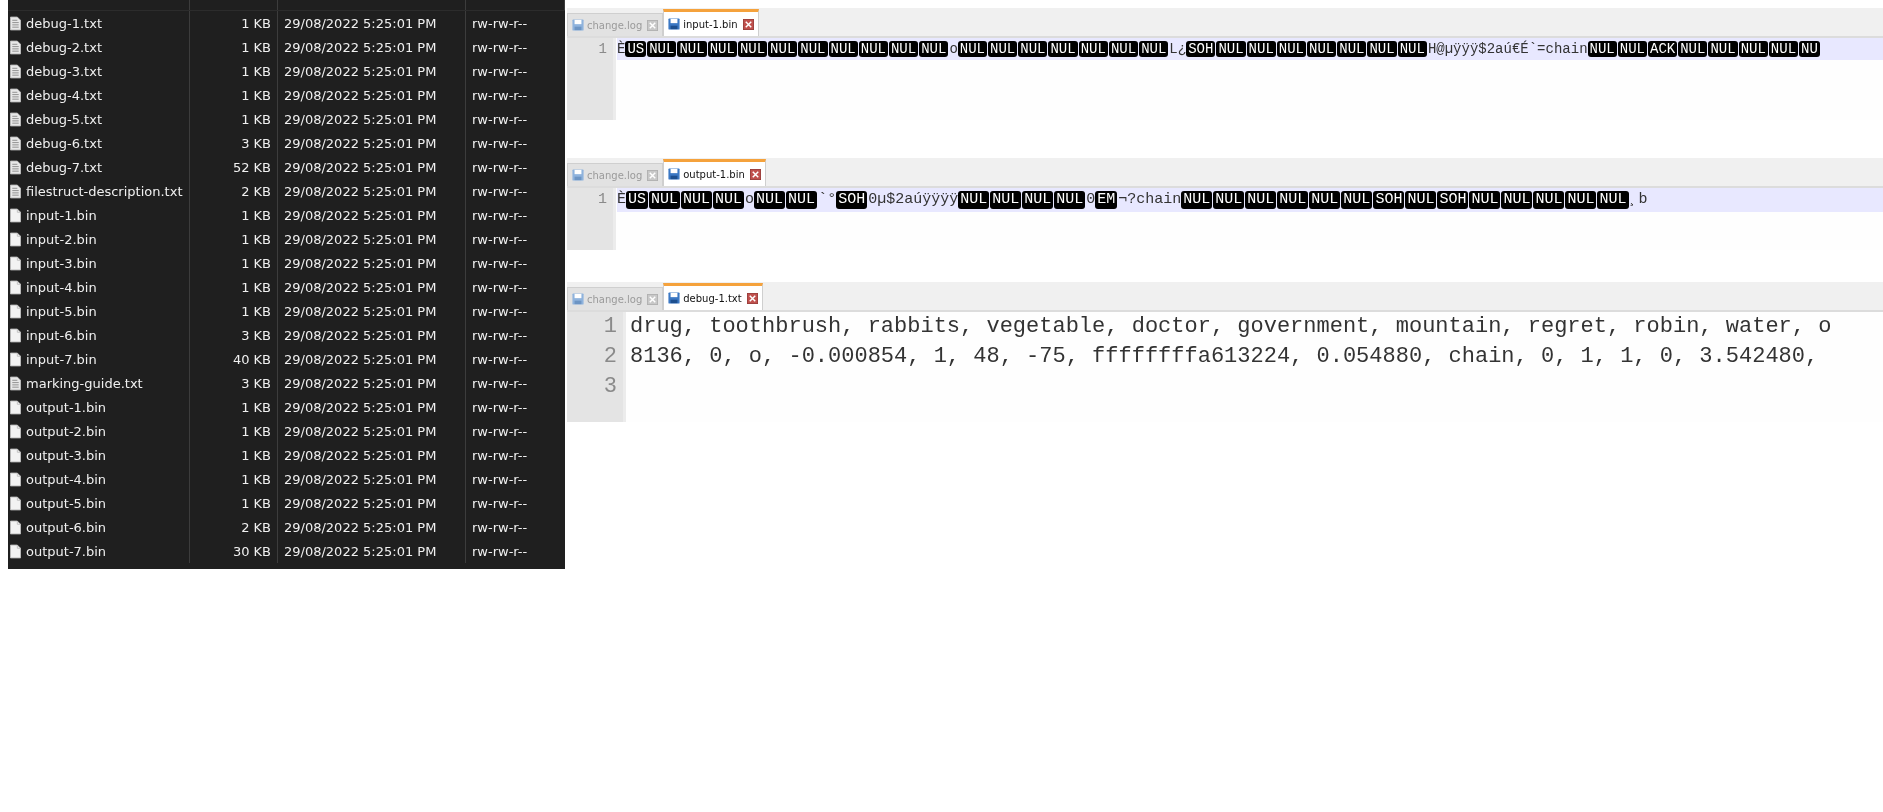 The height and width of the screenshot is (812, 1883). I want to click on file-name: marking-guide.txt, so click(84, 383).